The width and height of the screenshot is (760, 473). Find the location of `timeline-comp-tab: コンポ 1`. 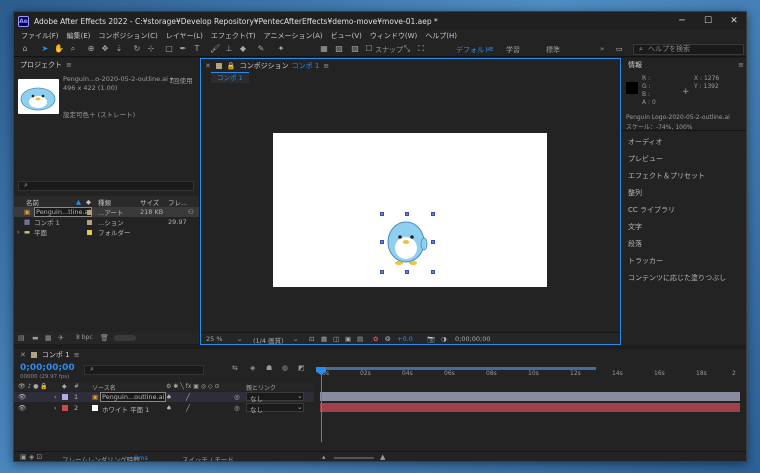

timeline-comp-tab: コンポ 1 is located at coordinates (56, 355).